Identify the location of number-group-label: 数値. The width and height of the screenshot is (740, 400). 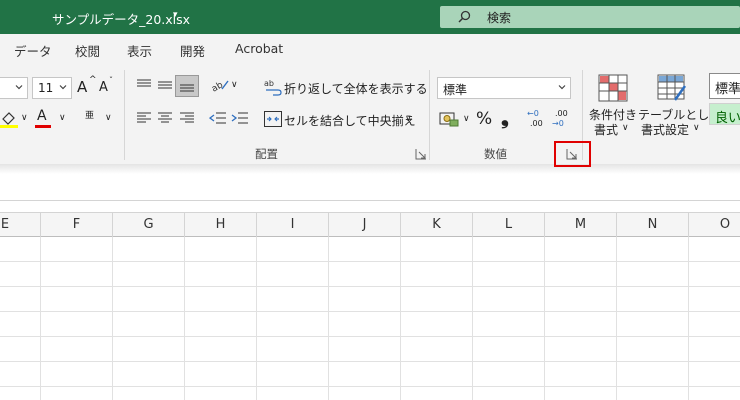
(495, 154).